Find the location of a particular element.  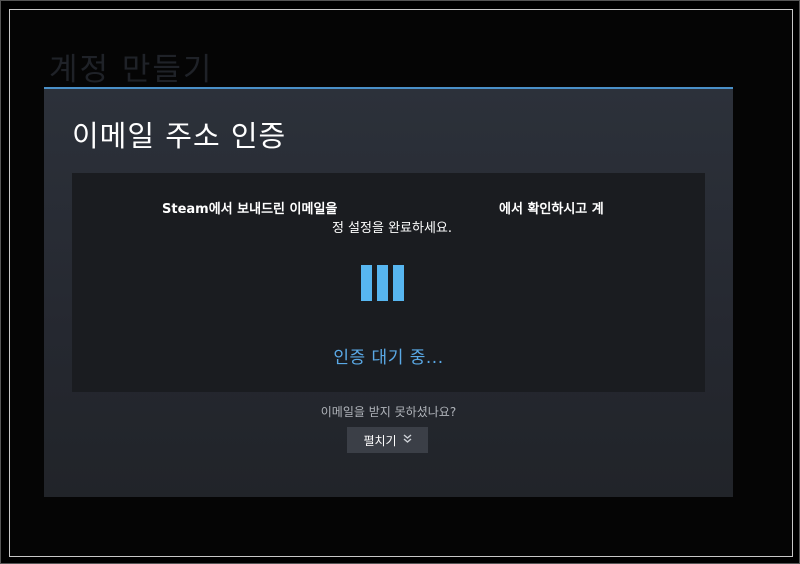

dialog-title: 이메일 주소 인증 is located at coordinates (179, 136).